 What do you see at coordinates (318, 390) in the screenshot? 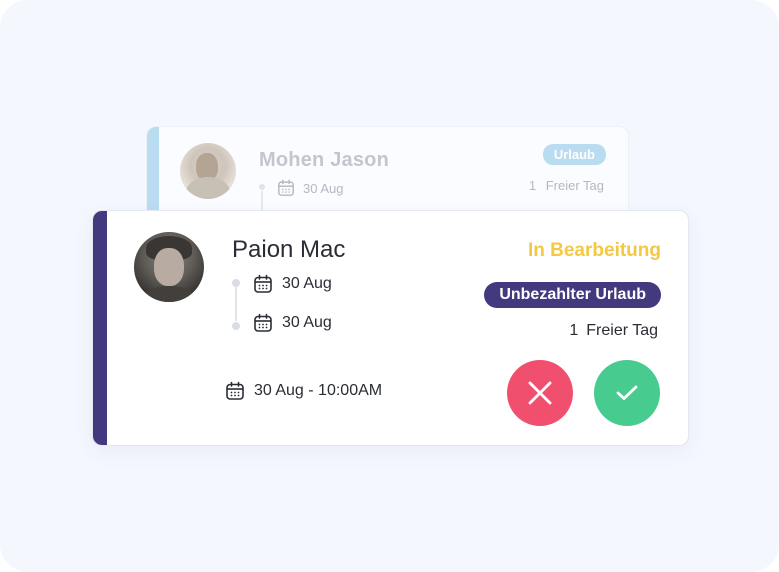
I see `request-datetime-label: 30 Aug - 10:00AM` at bounding box center [318, 390].